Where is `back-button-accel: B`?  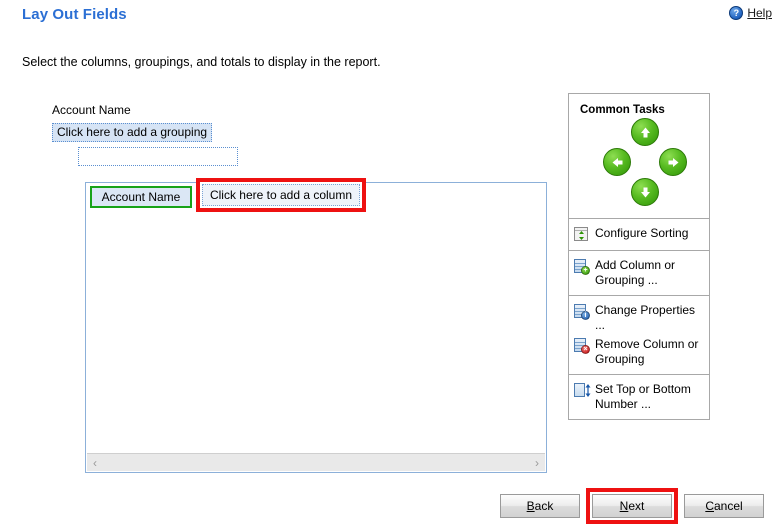 back-button-accel: B is located at coordinates (530, 506).